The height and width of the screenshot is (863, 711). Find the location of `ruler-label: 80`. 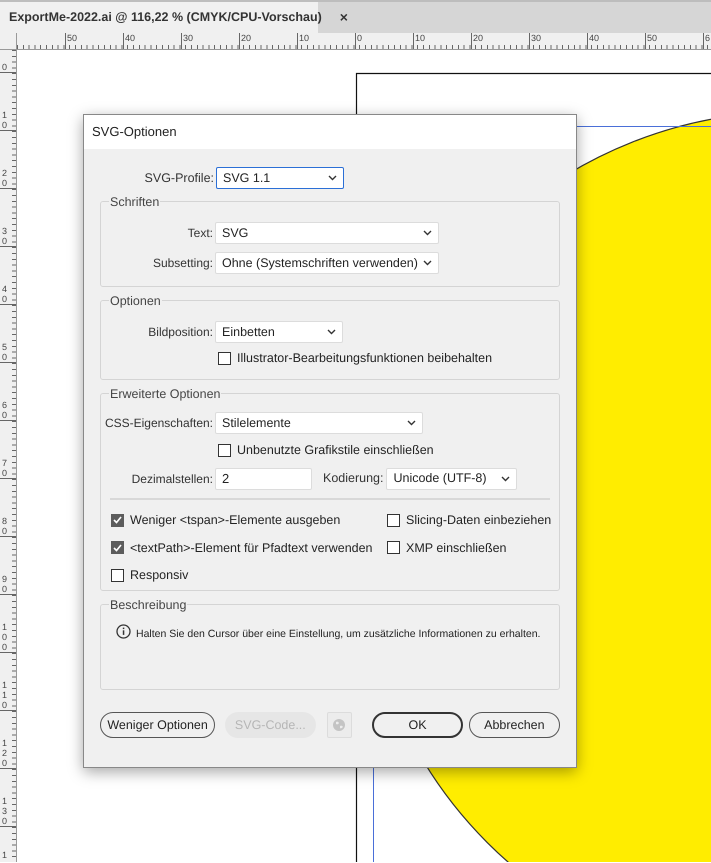

ruler-label: 80 is located at coordinates (4, 526).